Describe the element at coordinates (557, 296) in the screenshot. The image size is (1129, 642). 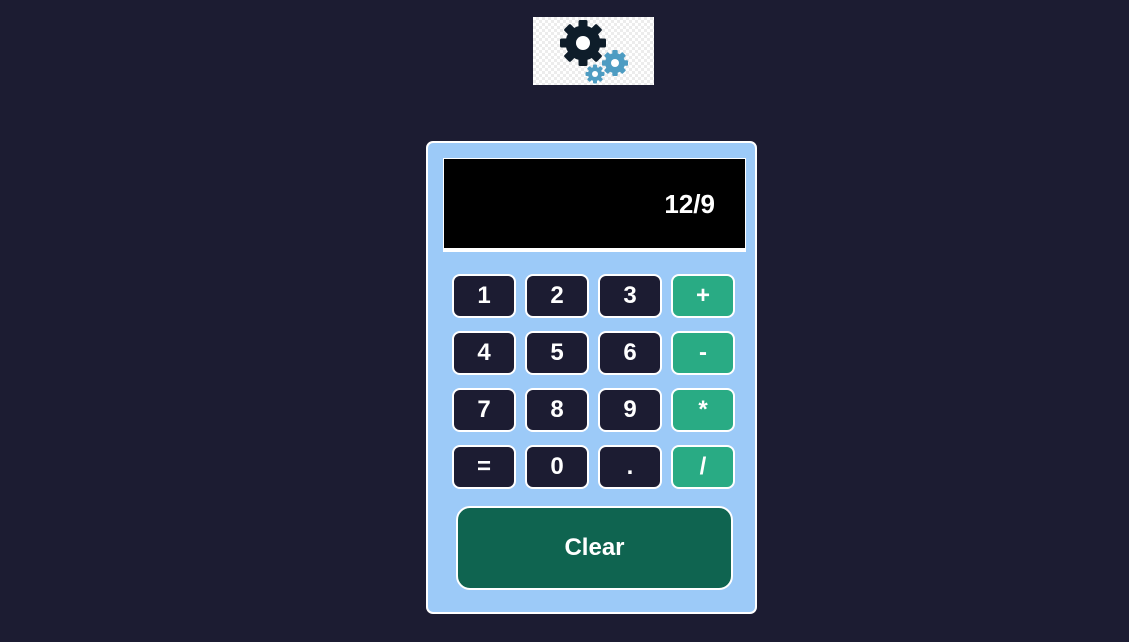
I see `key-2: 2` at that location.